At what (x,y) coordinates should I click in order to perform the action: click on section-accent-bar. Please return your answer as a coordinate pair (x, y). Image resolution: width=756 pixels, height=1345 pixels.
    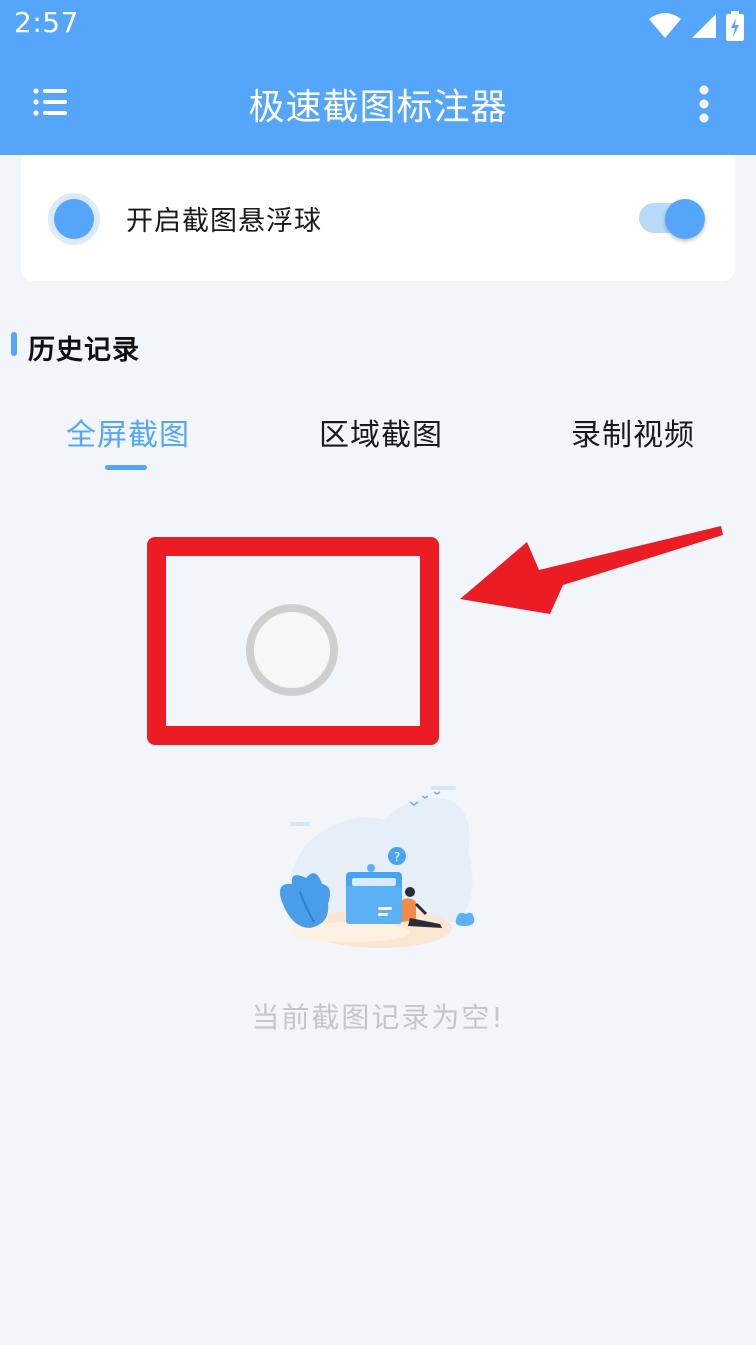
    Looking at the image, I should click on (14, 344).